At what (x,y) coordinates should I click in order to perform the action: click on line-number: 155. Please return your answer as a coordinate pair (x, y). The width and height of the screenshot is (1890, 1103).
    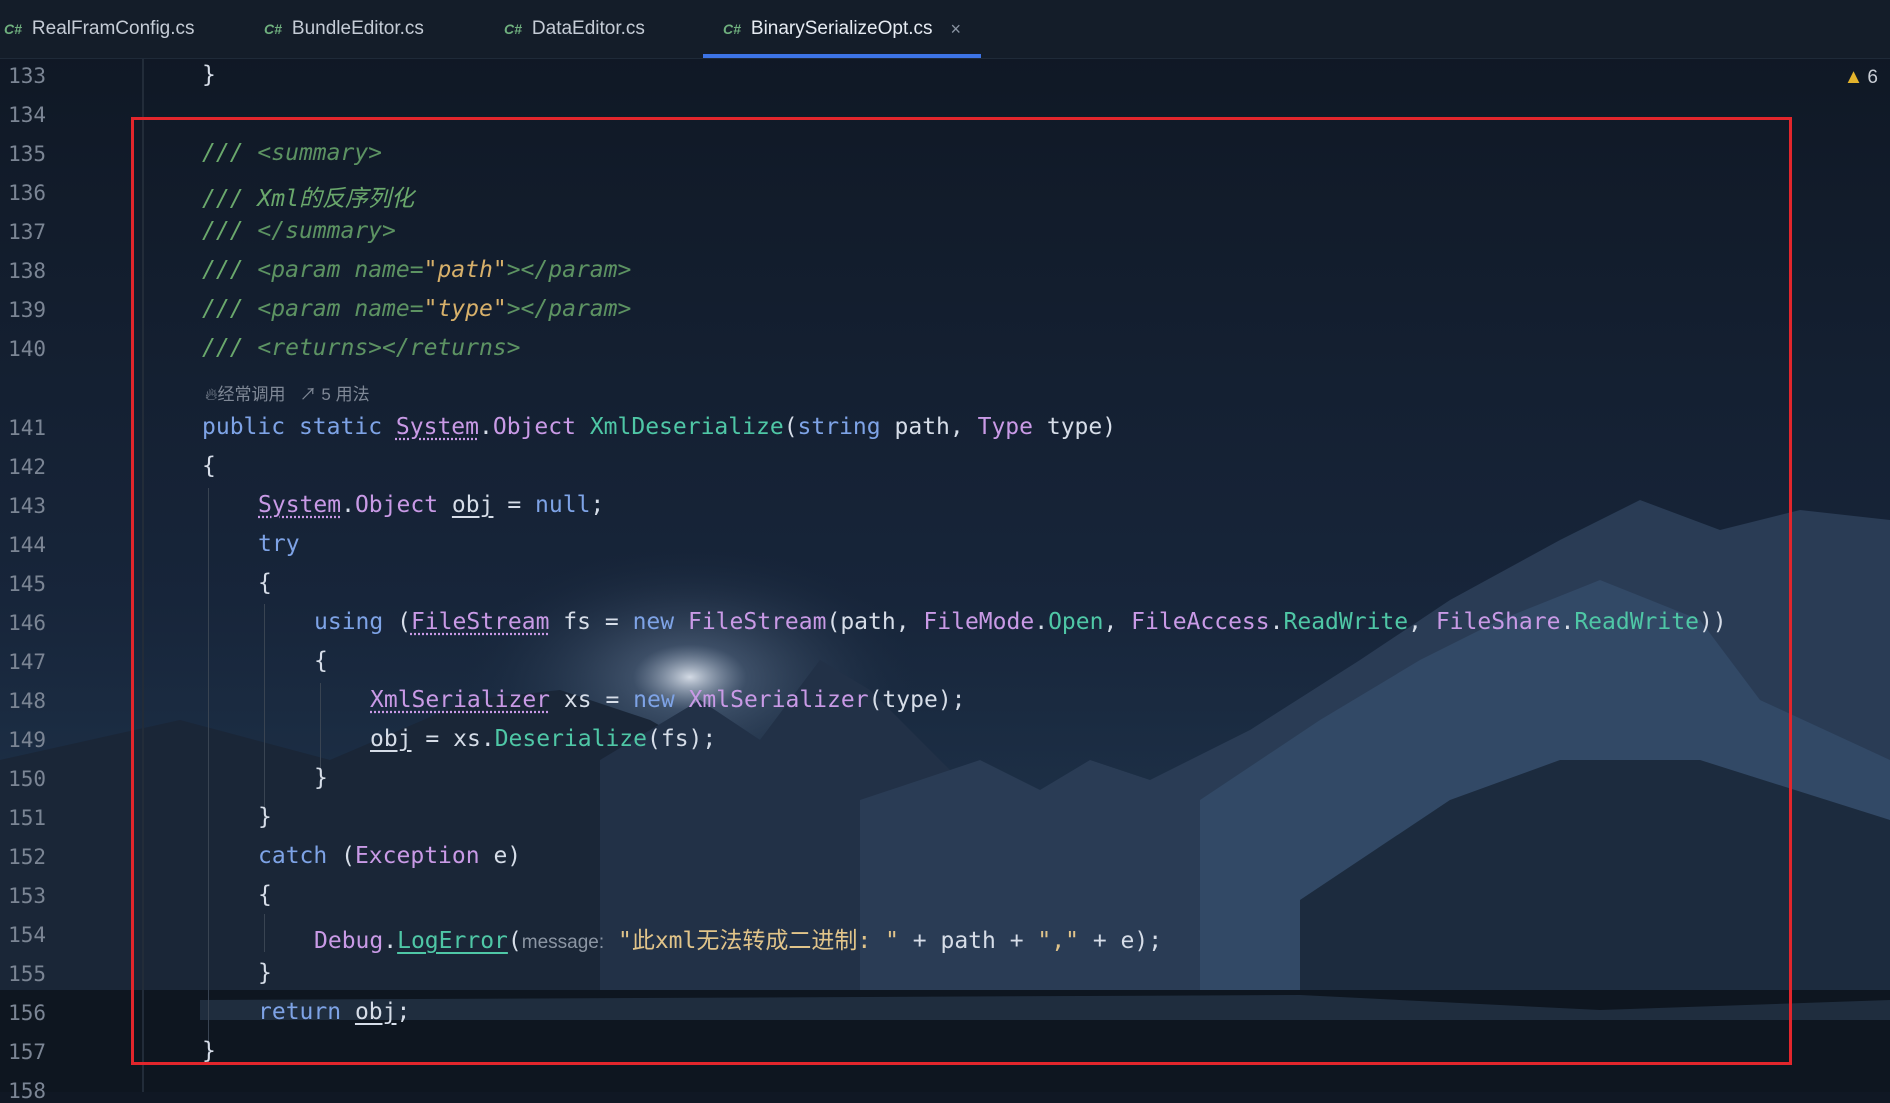
    Looking at the image, I should click on (27, 974).